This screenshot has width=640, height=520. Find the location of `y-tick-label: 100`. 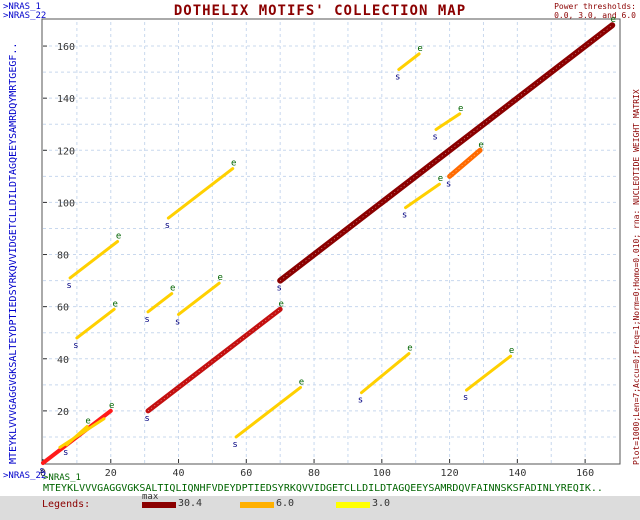

y-tick-label: 100 is located at coordinates (66, 203).